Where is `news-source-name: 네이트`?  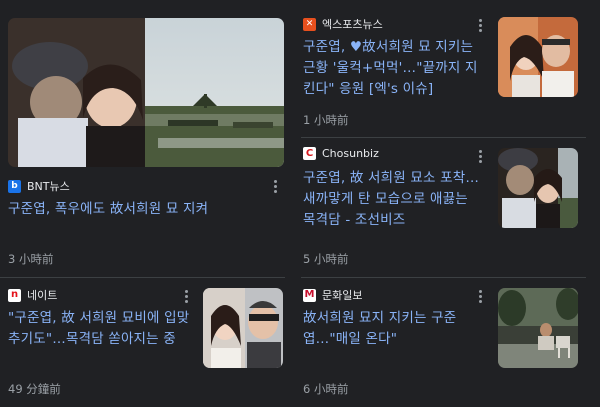
news-source-name: 네이트 is located at coordinates (42, 295).